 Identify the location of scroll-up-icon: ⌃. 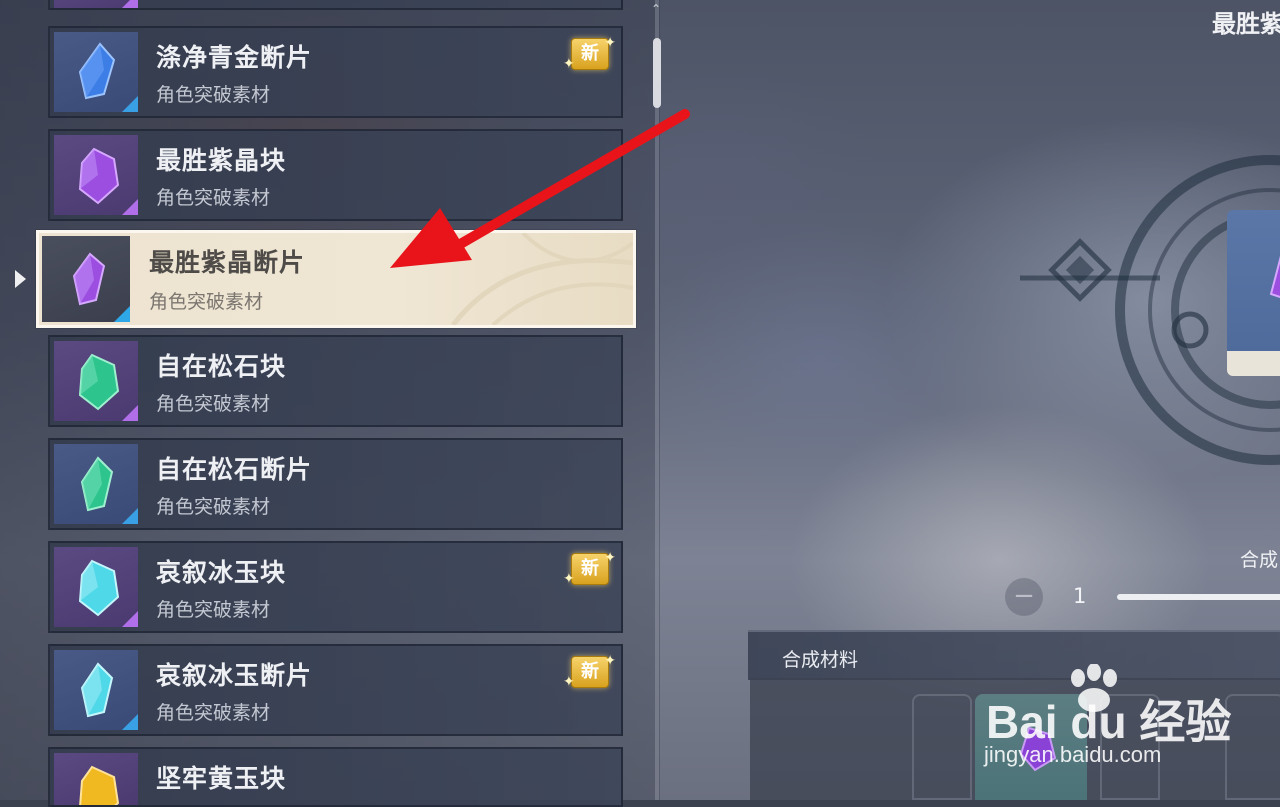
(656, 9).